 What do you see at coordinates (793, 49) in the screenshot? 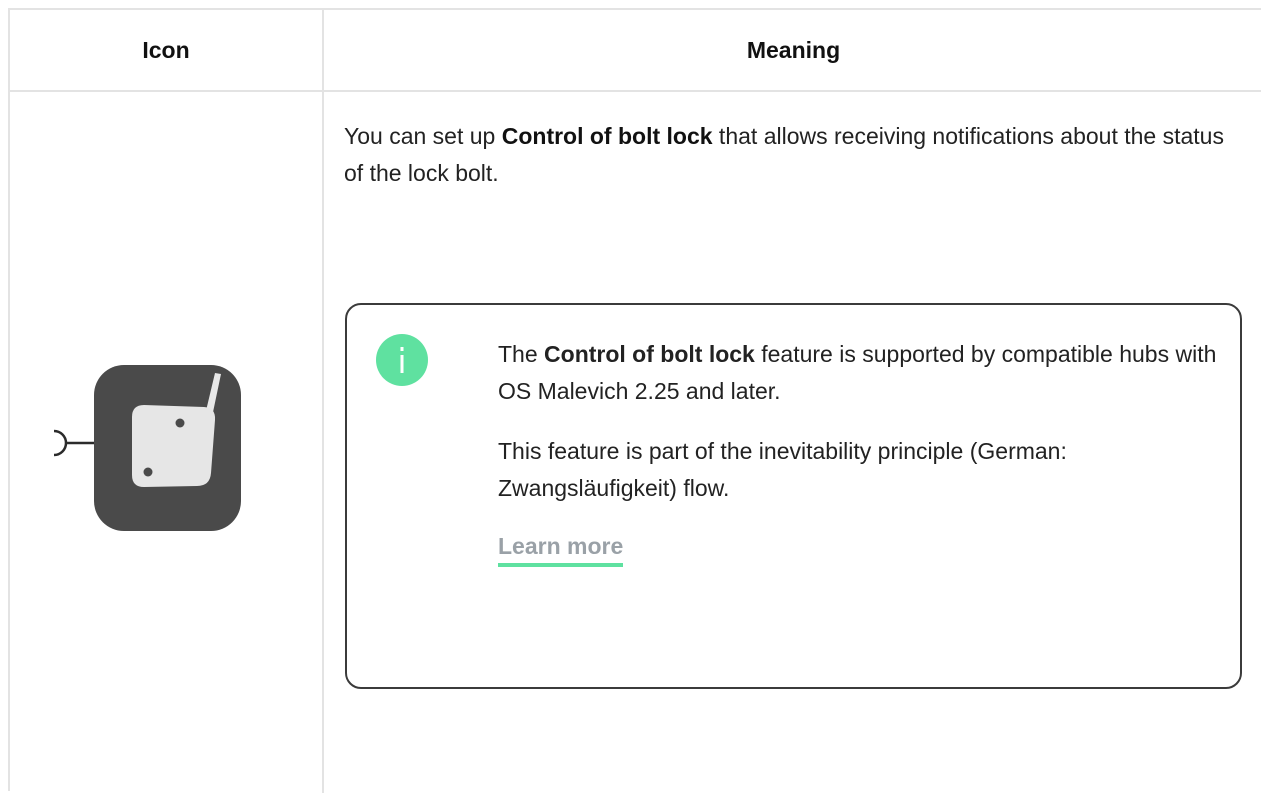
I see `header-meaning-column: Meaning` at bounding box center [793, 49].